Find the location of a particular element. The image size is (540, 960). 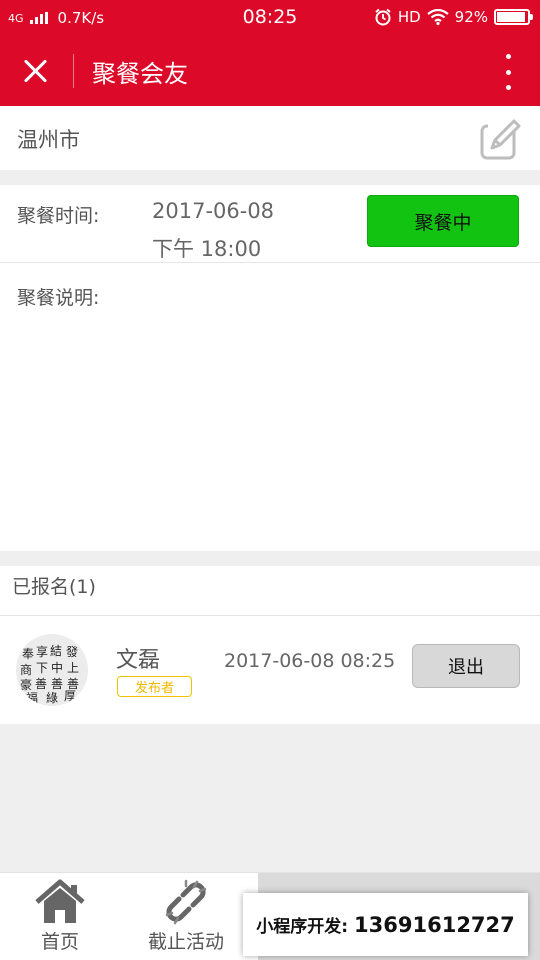

svg-text: 綠 is located at coordinates (52, 698).